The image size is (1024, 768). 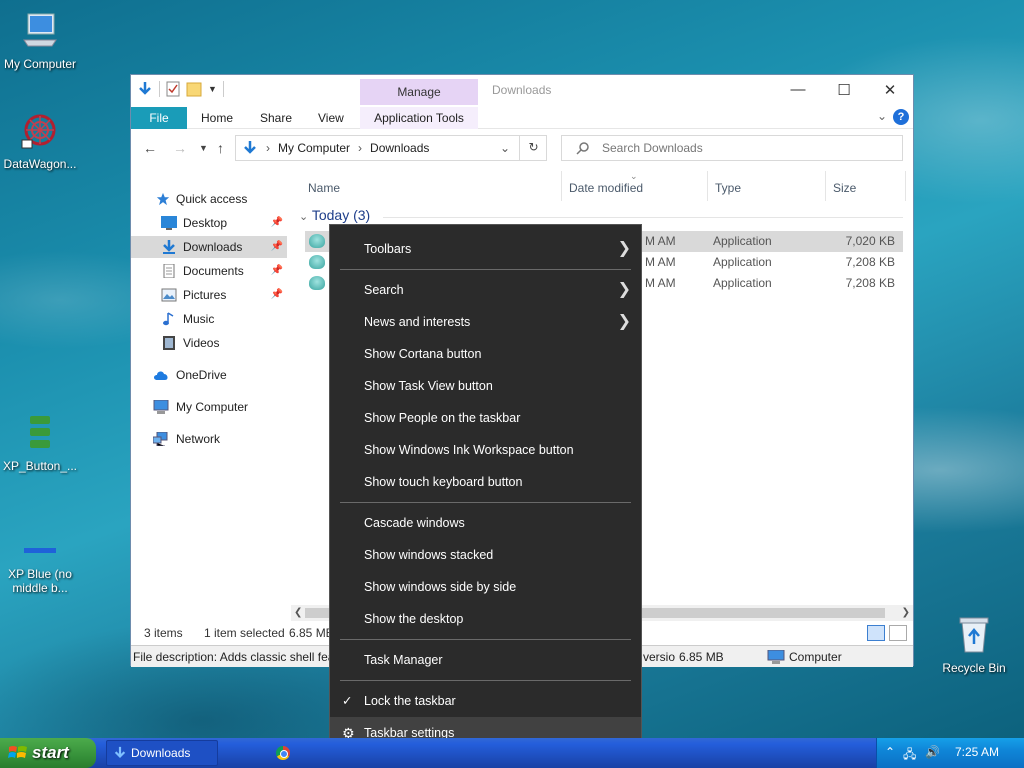 I want to click on large-icons-view-icon, so click(x=898, y=633).